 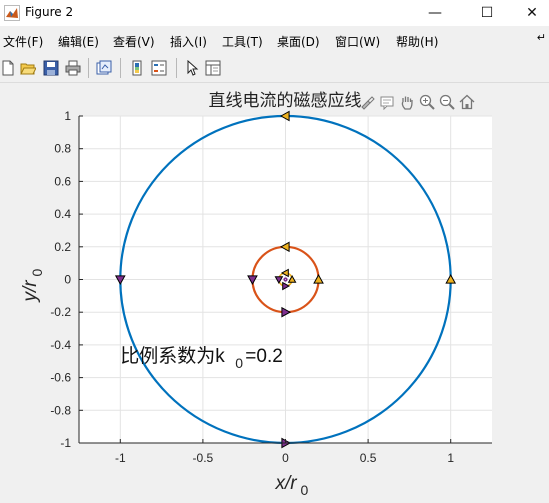 What do you see at coordinates (305, 490) in the screenshot?
I see `x-axis-label-subscript: 0` at bounding box center [305, 490].